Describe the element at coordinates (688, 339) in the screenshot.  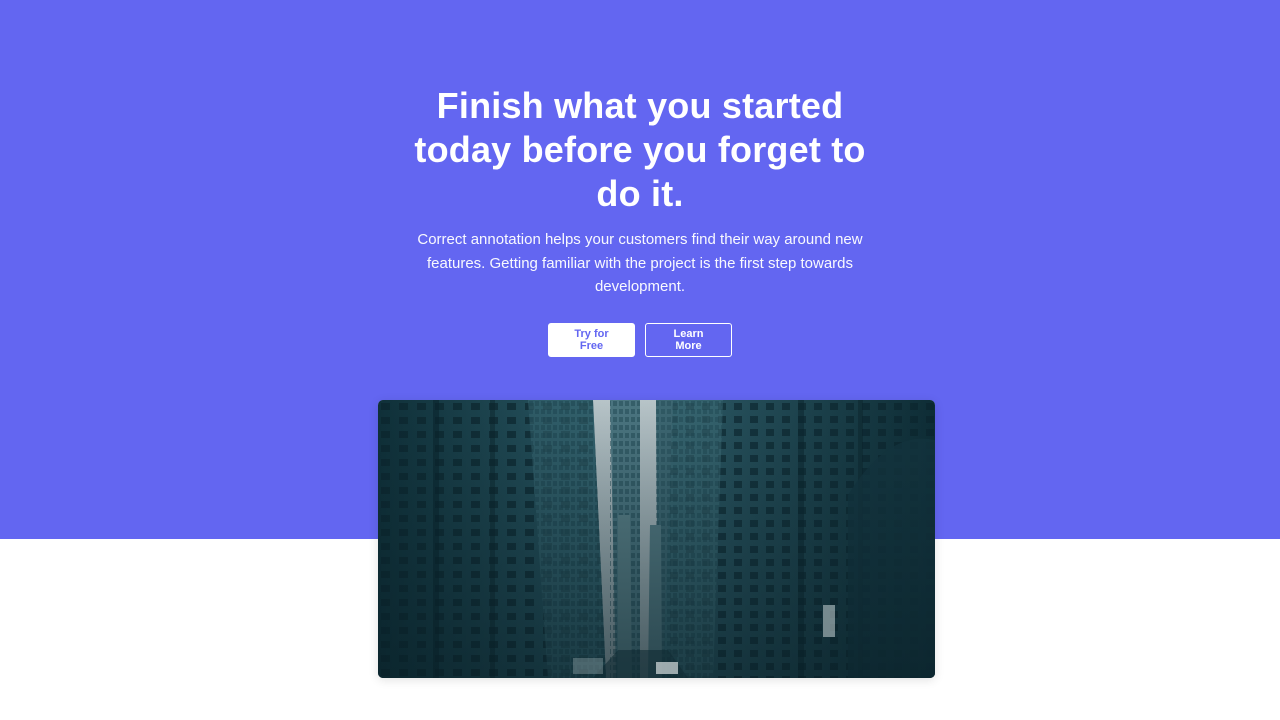
I see `learn-more-button: Learn More` at that location.